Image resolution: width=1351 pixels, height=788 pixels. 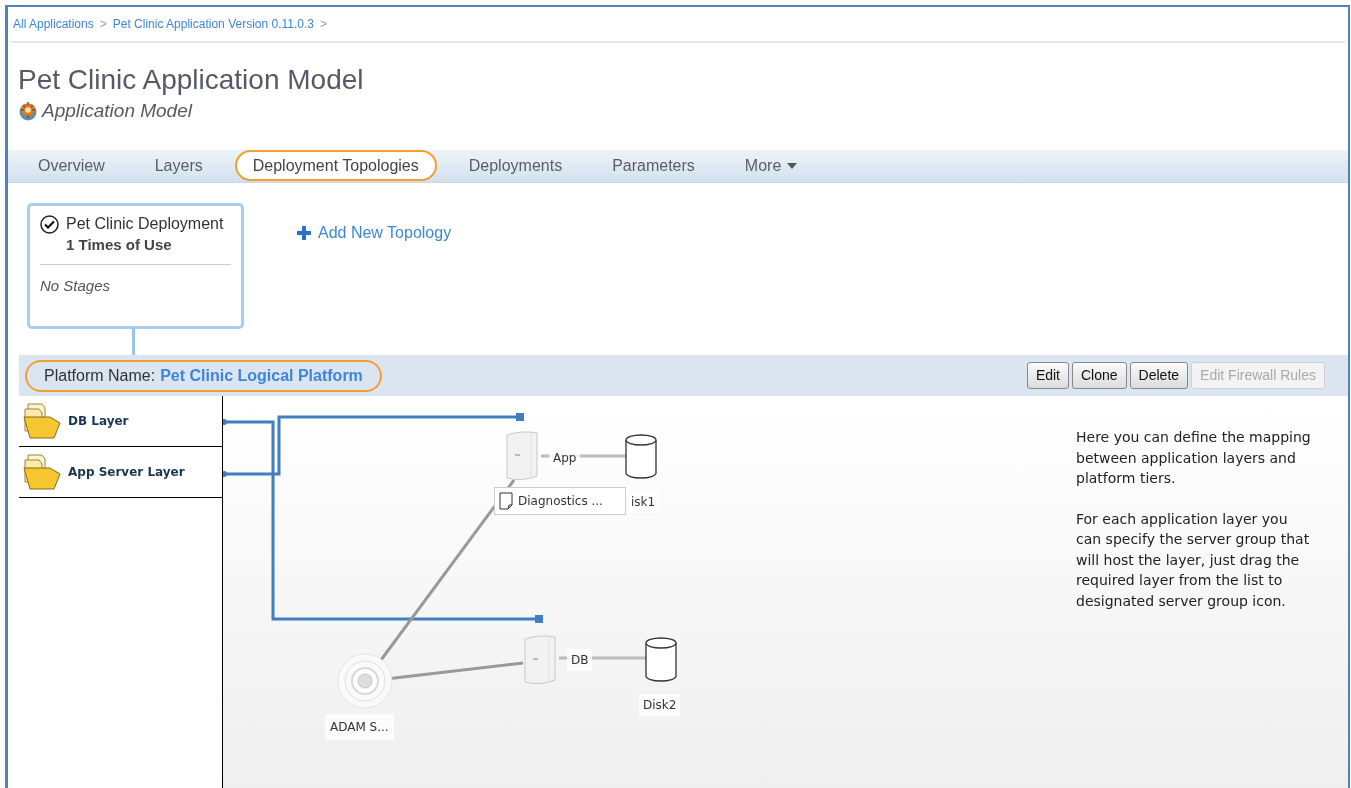 What do you see at coordinates (100, 375) in the screenshot?
I see `platform-label: Platform Name:` at bounding box center [100, 375].